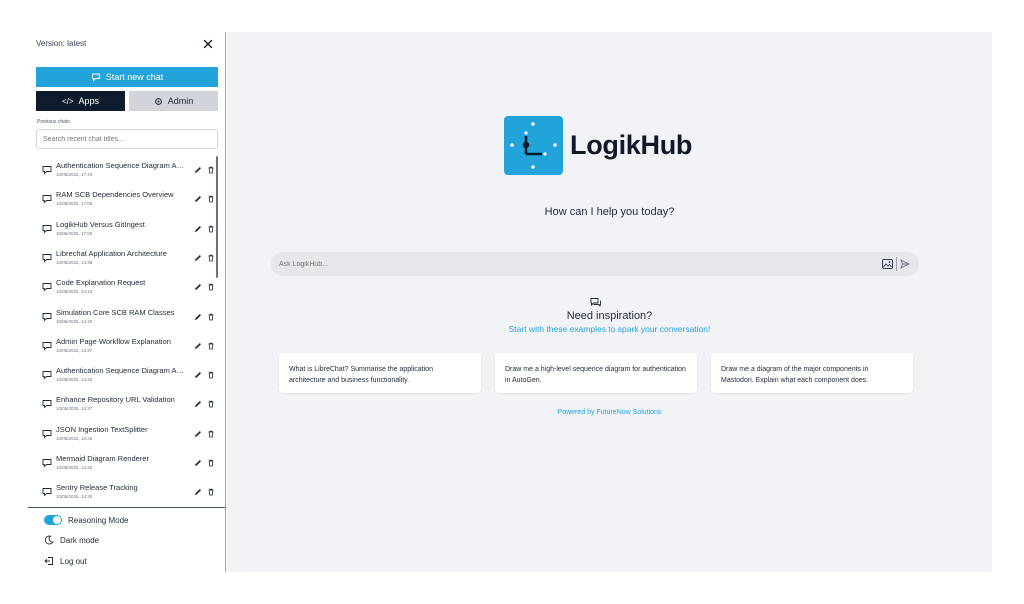  Describe the element at coordinates (127, 139) in the screenshot. I see `search-chats-input` at that location.